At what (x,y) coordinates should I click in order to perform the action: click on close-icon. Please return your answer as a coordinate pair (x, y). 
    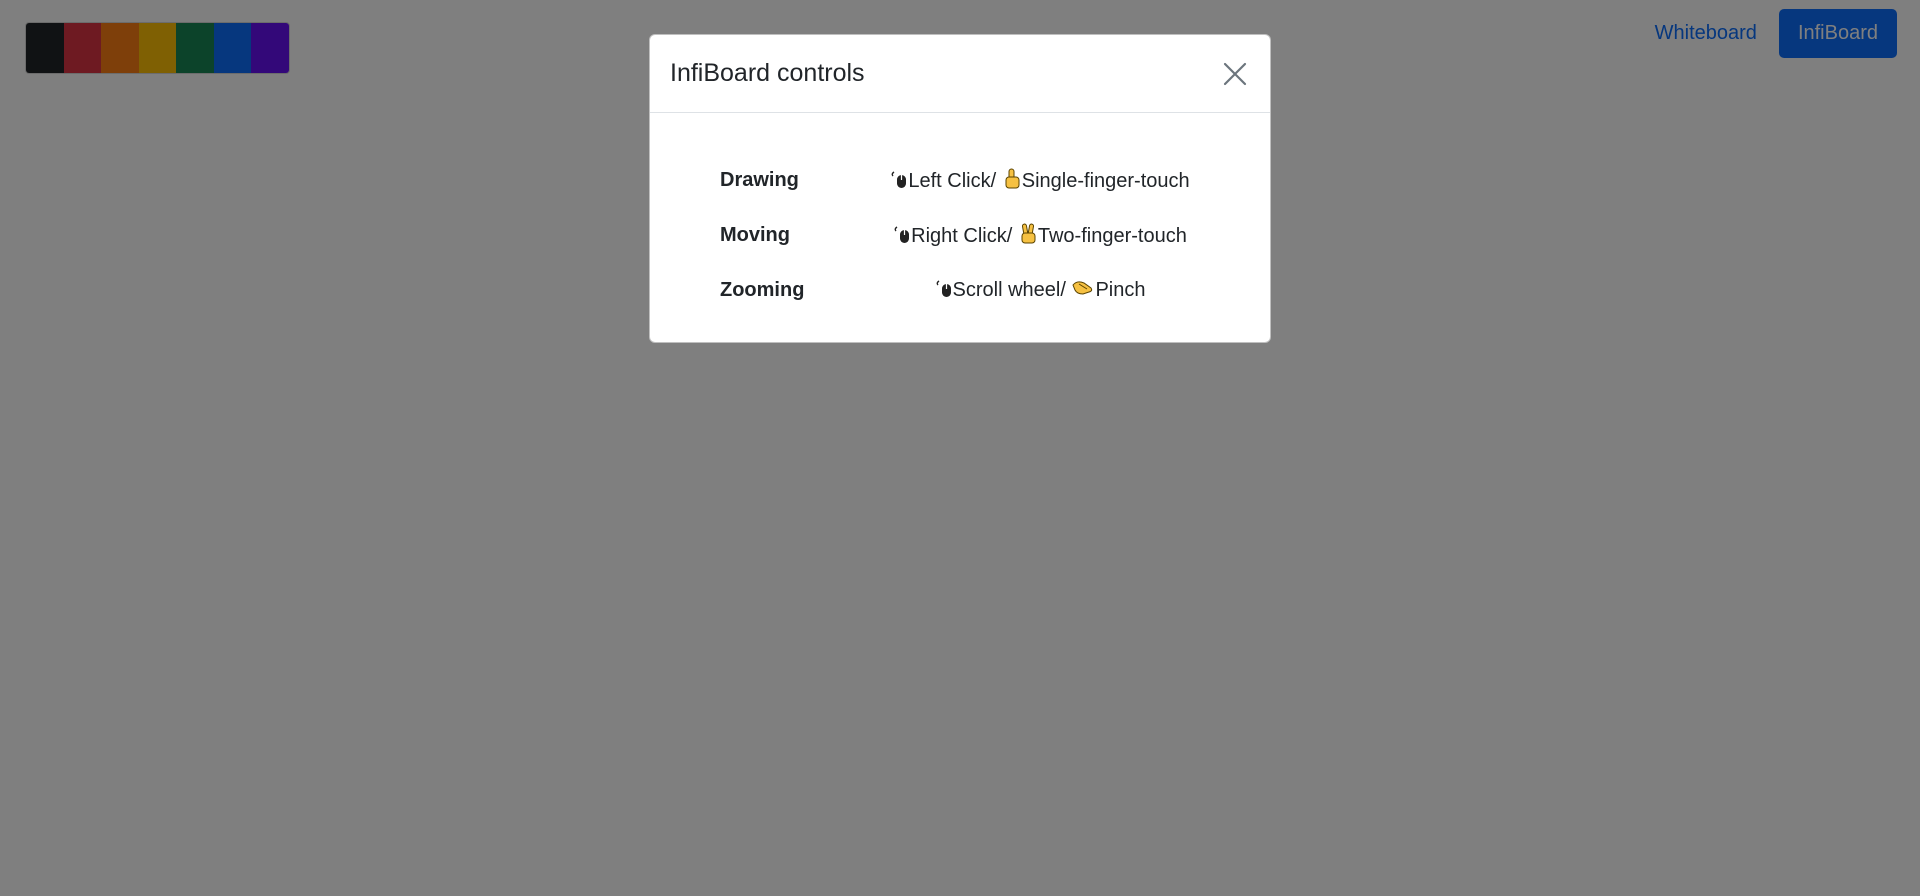
    Looking at the image, I should click on (1235, 73).